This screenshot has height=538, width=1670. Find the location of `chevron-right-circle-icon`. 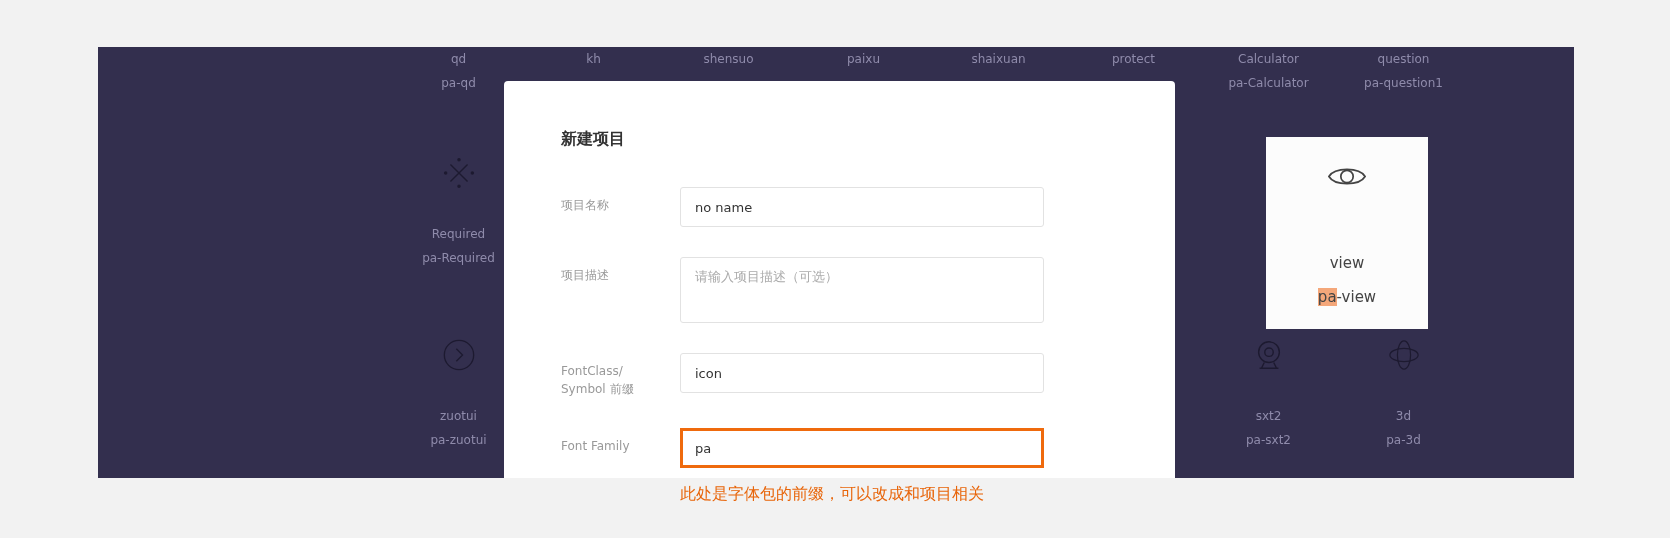

chevron-right-circle-icon is located at coordinates (458, 355).